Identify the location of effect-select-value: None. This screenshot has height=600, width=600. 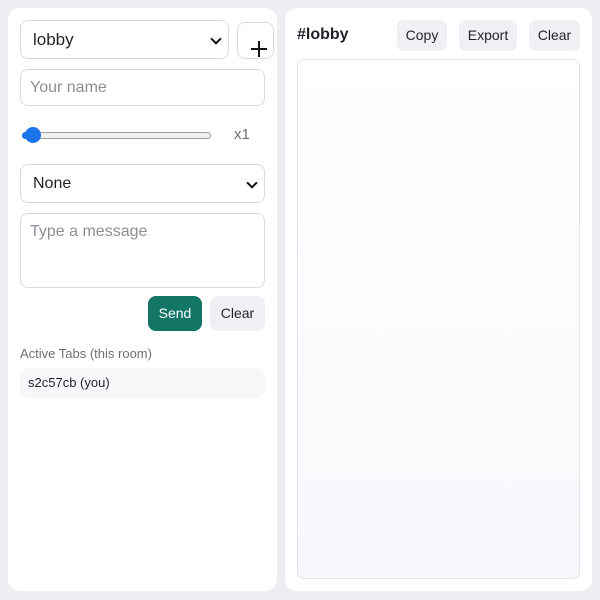
(52, 183).